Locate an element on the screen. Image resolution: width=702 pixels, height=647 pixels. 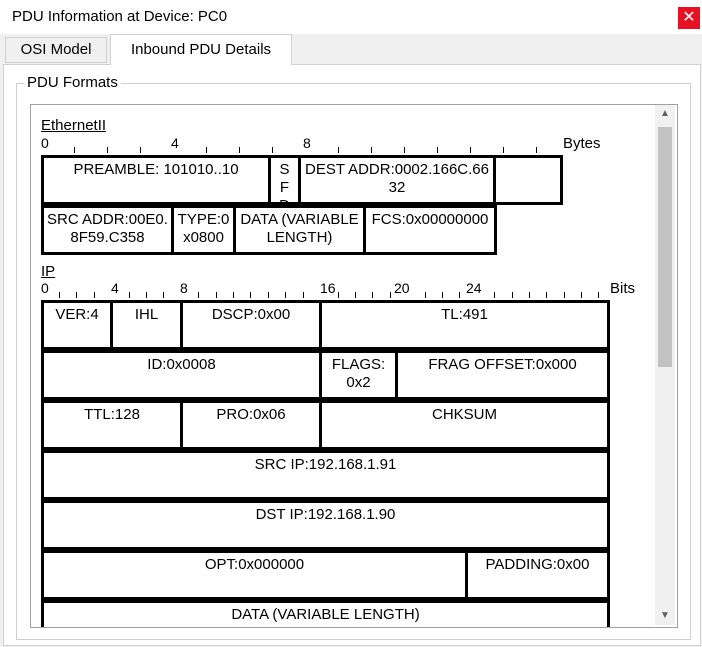
title-bar: PDU Information at Device: PC0 ✕ is located at coordinates (351, 17).